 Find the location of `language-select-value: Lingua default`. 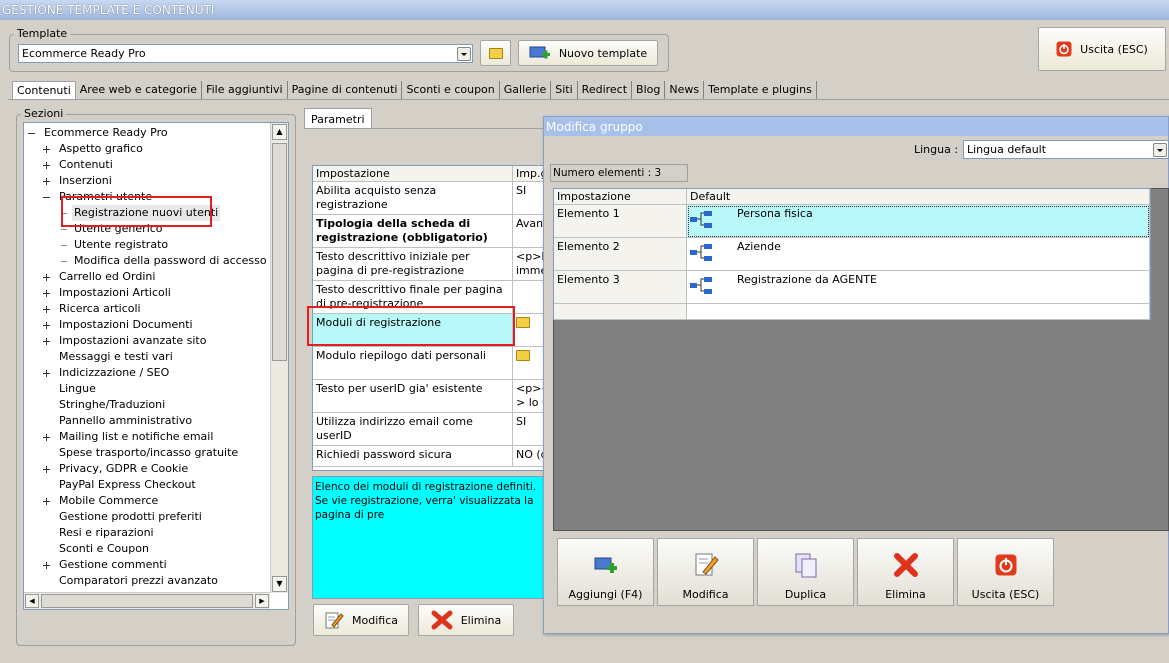

language-select-value: Lingua default is located at coordinates (1007, 149).